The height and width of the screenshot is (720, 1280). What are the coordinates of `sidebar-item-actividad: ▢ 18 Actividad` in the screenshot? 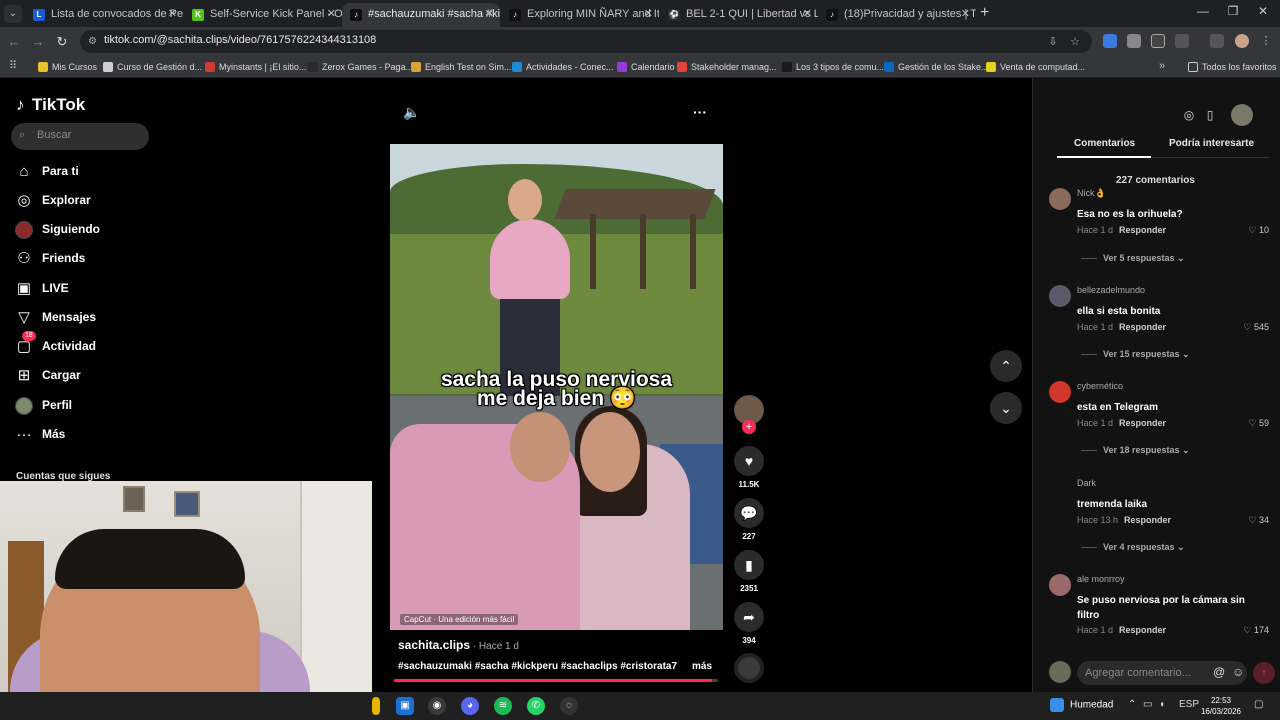 It's located at (84, 345).